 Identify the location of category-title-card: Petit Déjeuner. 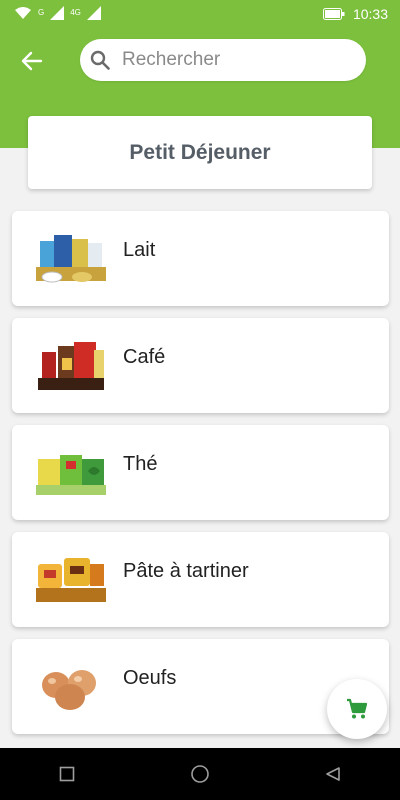
(200, 152).